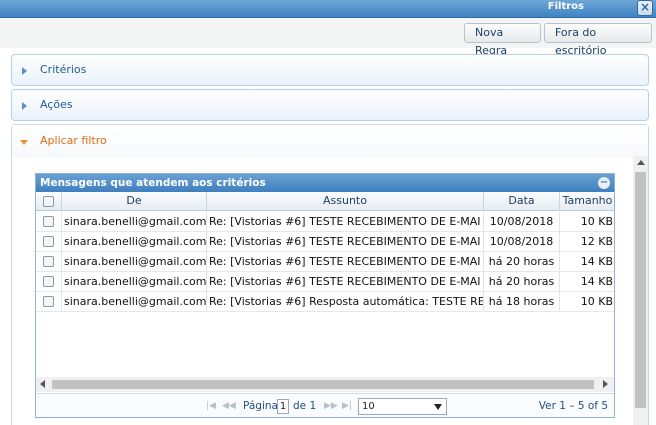 The height and width of the screenshot is (425, 656). Describe the element at coordinates (330, 70) in the screenshot. I see `accordion-criteria: Critérios` at that location.